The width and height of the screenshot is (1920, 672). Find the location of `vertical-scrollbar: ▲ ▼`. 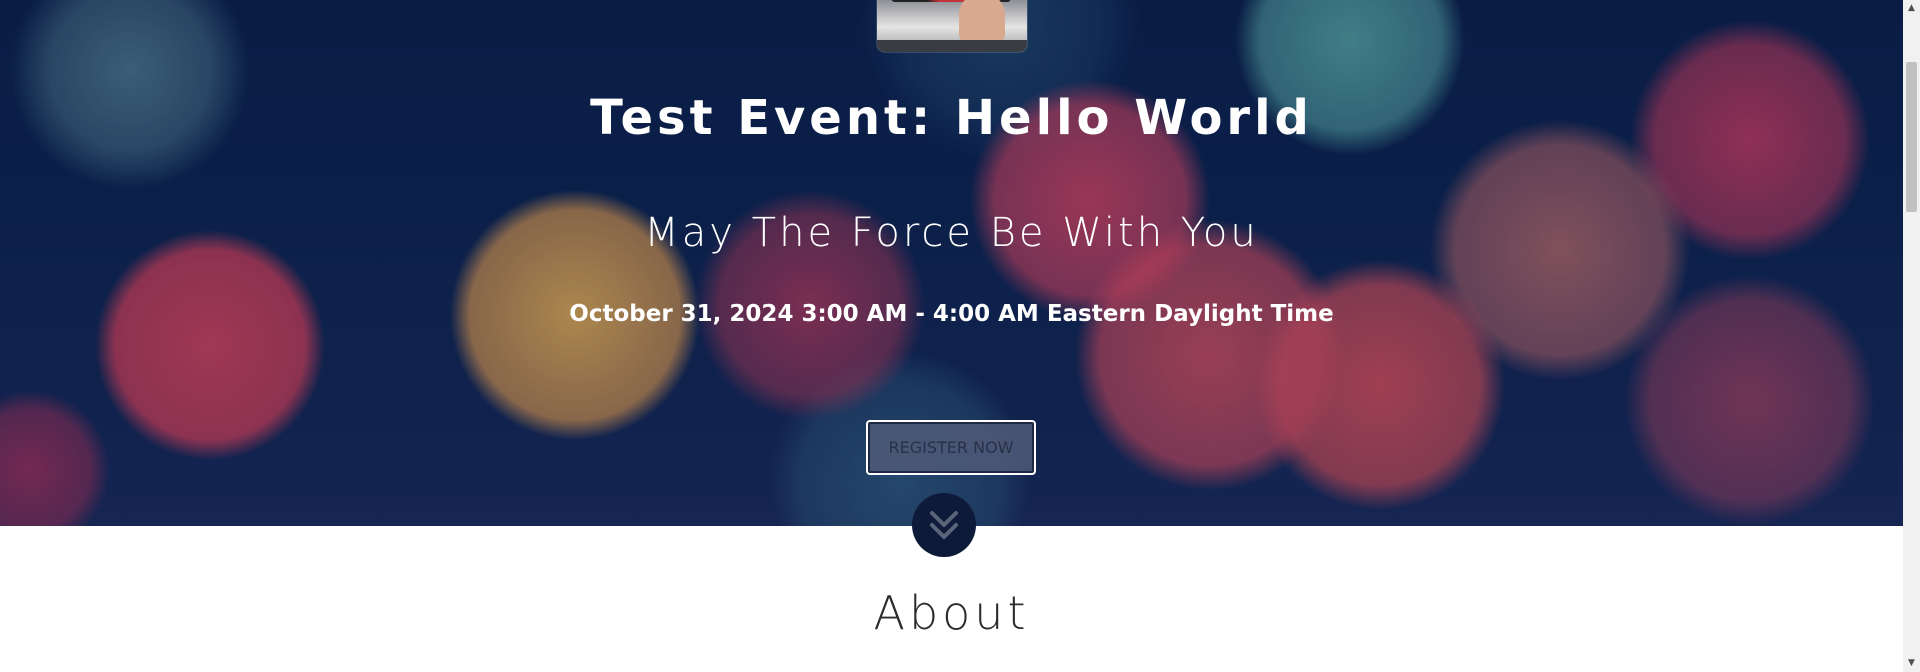

vertical-scrollbar: ▲ ▼ is located at coordinates (1911, 336).